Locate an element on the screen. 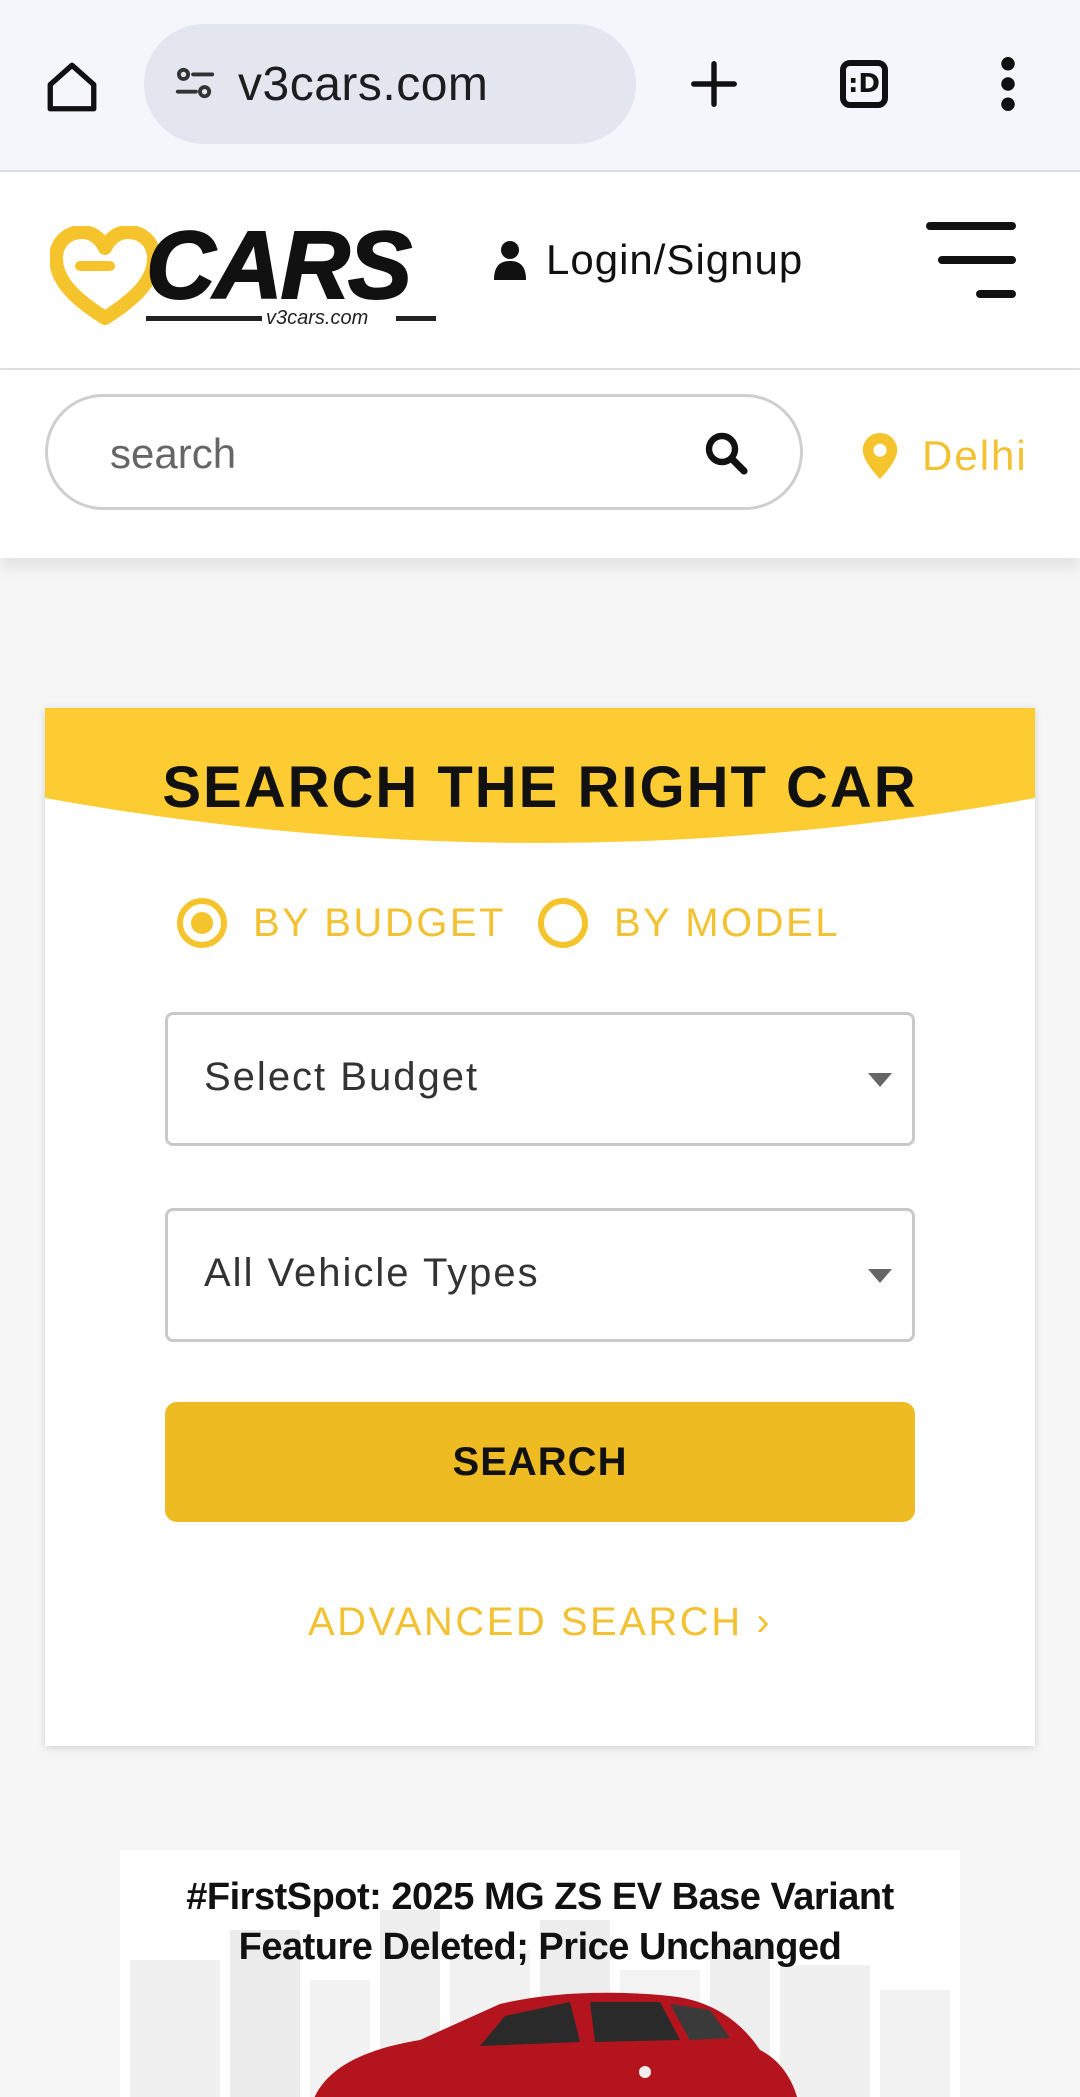 Image resolution: width=1080 pixels, height=2097 pixels. tab-switcher-button: :D is located at coordinates (864, 84).